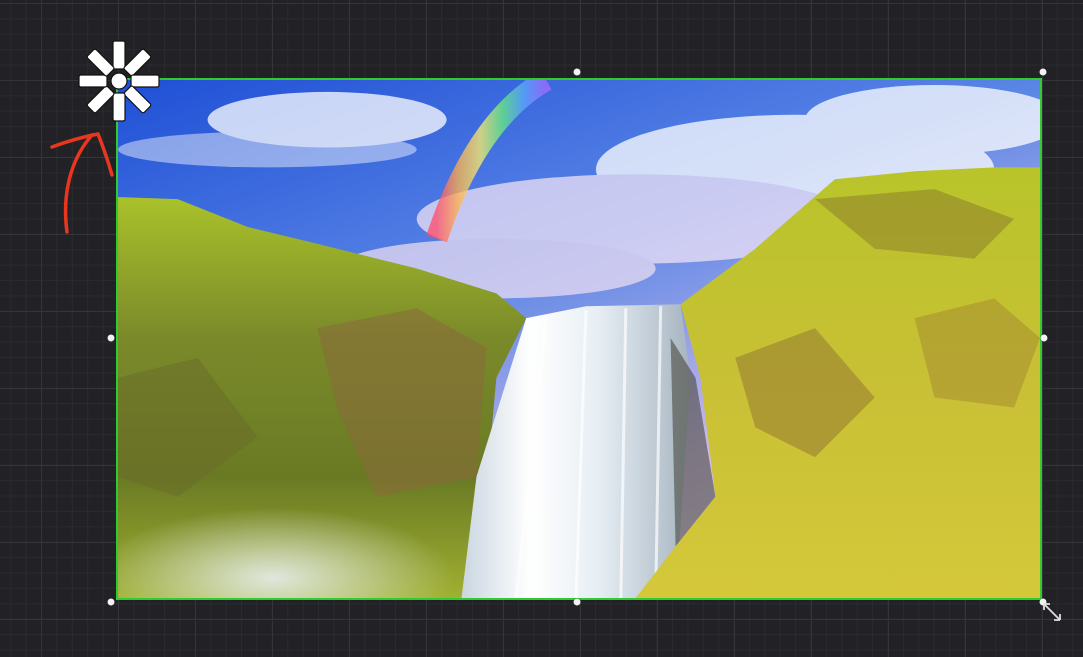 This screenshot has height=657, width=1083. What do you see at coordinates (119, 81) in the screenshot?
I see `rotate-icon` at bounding box center [119, 81].